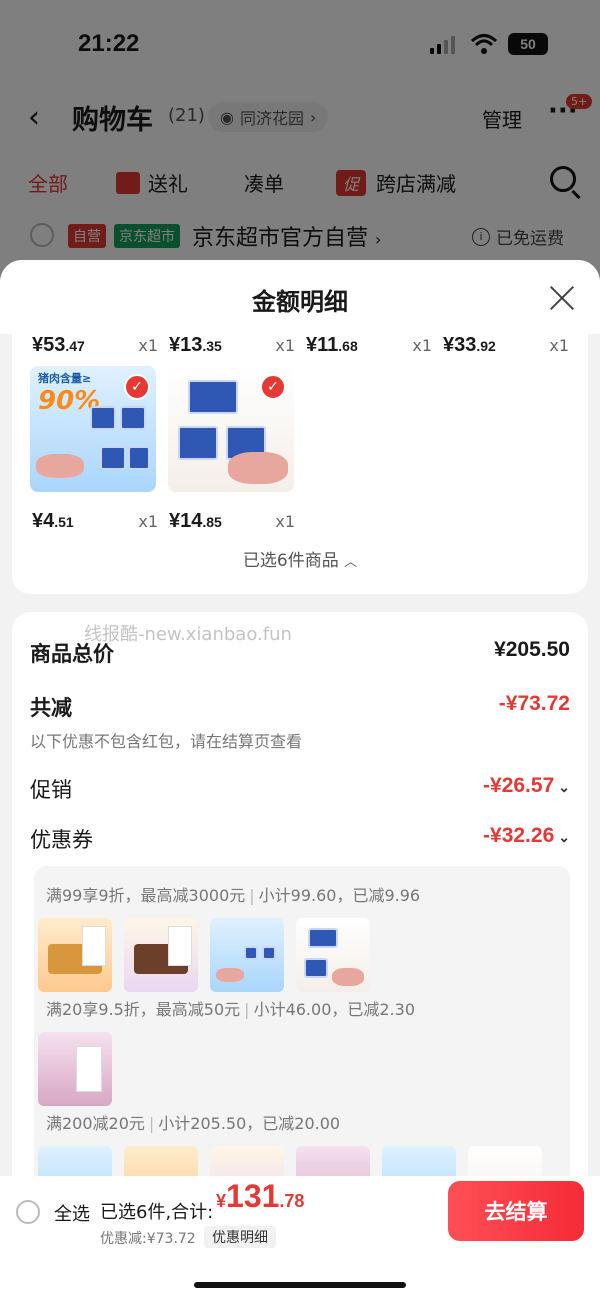  I want to click on coupon-value: -¥32.26 ⌄, so click(526, 836).